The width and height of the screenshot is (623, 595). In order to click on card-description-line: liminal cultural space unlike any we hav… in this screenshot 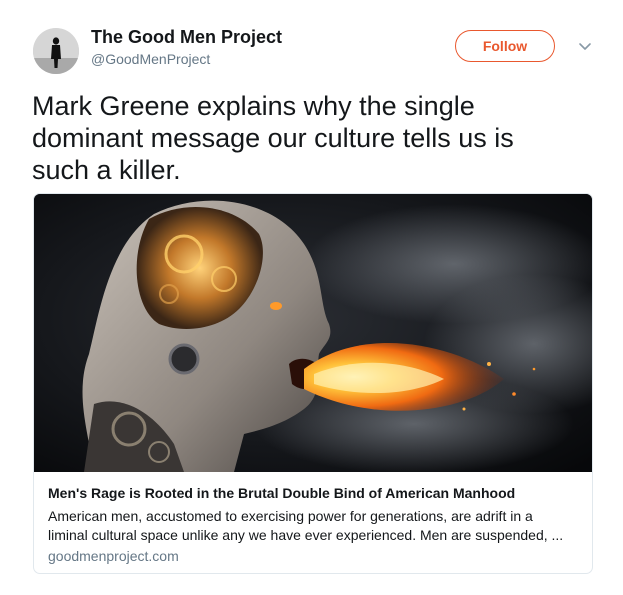, I will do `click(306, 535)`.